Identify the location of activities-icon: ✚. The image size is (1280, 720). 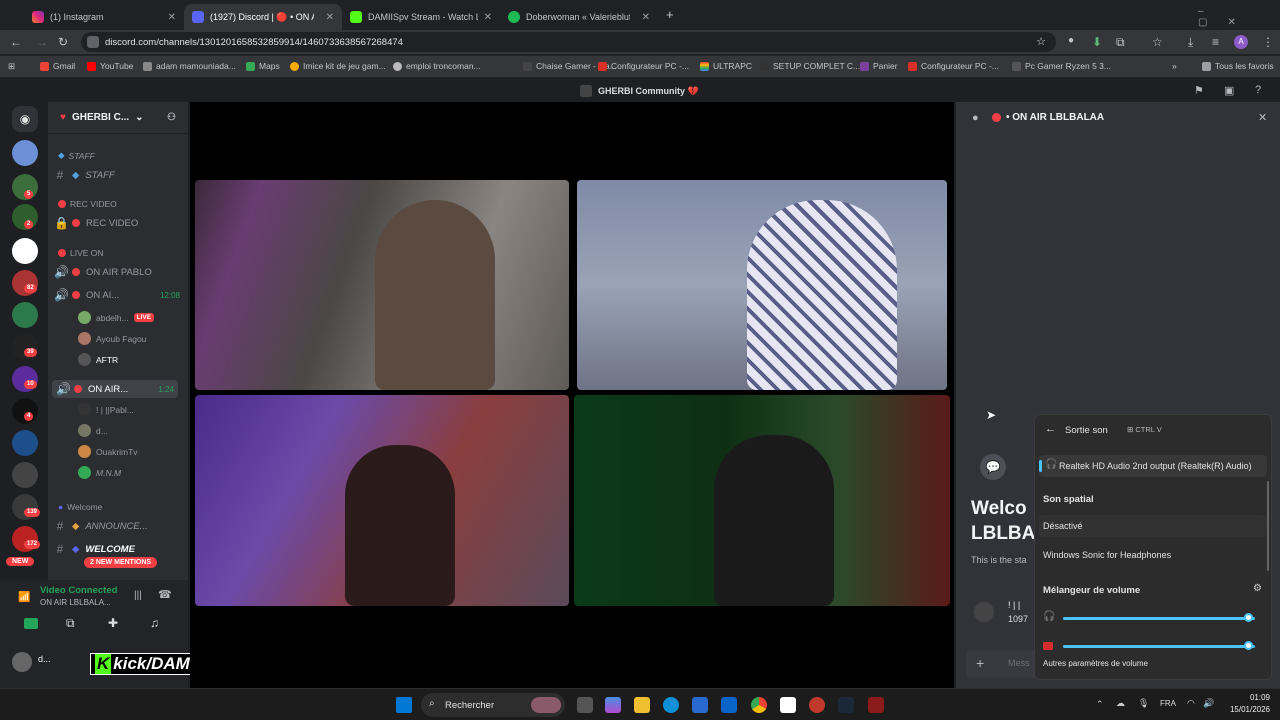
(113, 623).